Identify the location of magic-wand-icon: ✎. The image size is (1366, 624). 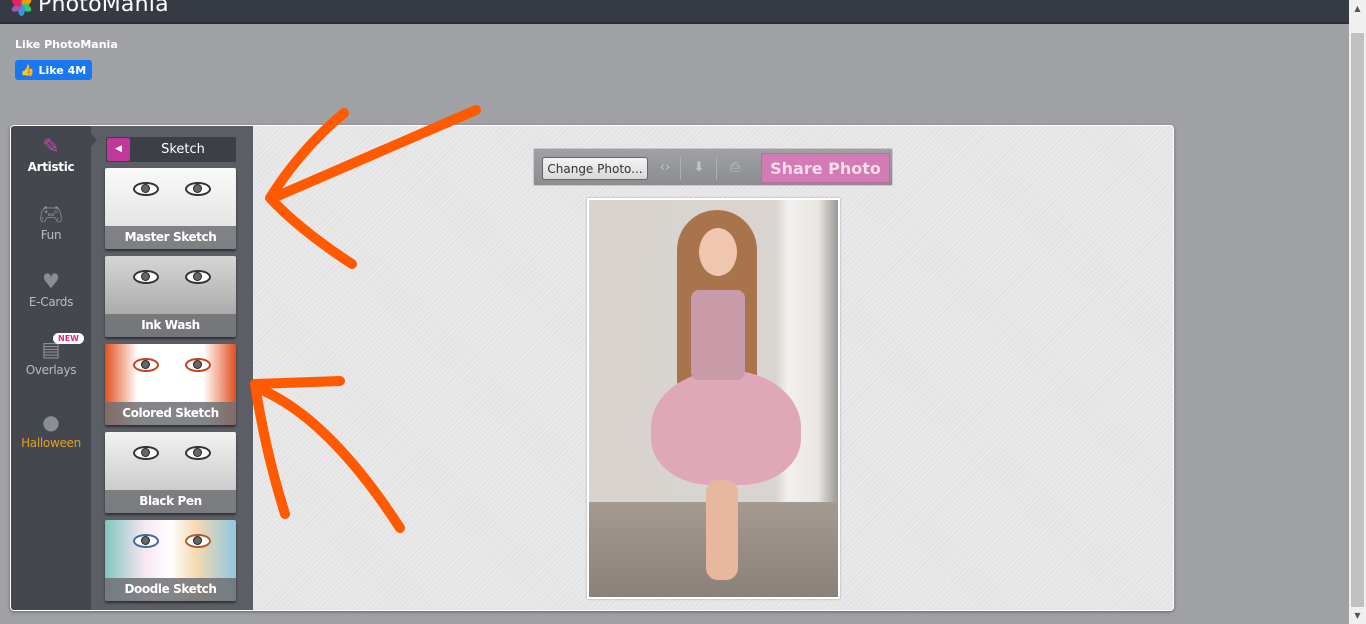
(51, 146).